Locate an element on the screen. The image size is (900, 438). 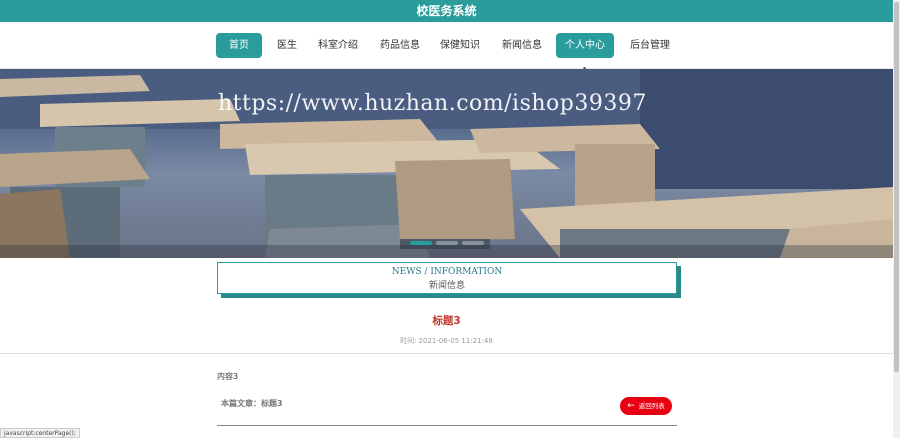
vertical-scrollbar is located at coordinates (896, 219).